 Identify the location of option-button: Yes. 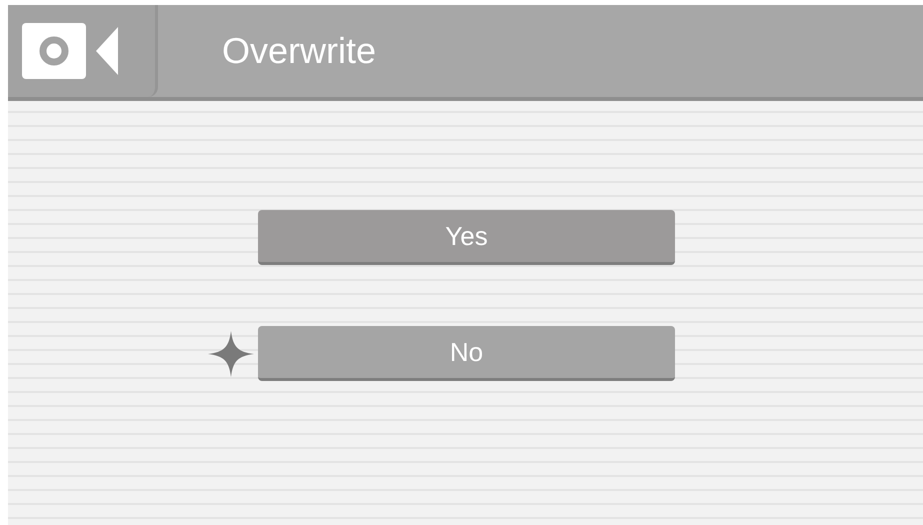
(466, 237).